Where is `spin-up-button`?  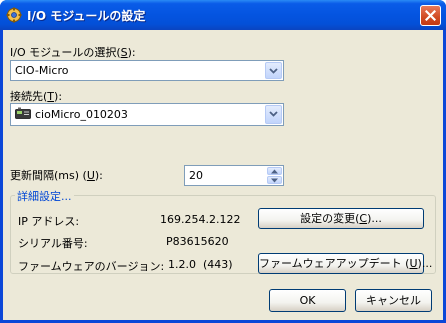 spin-up-button is located at coordinates (274, 171).